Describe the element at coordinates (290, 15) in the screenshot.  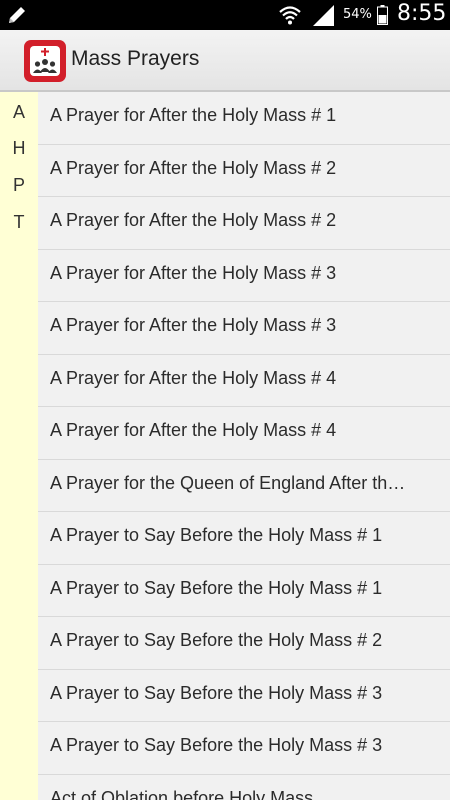
I see `wifi-icon` at that location.